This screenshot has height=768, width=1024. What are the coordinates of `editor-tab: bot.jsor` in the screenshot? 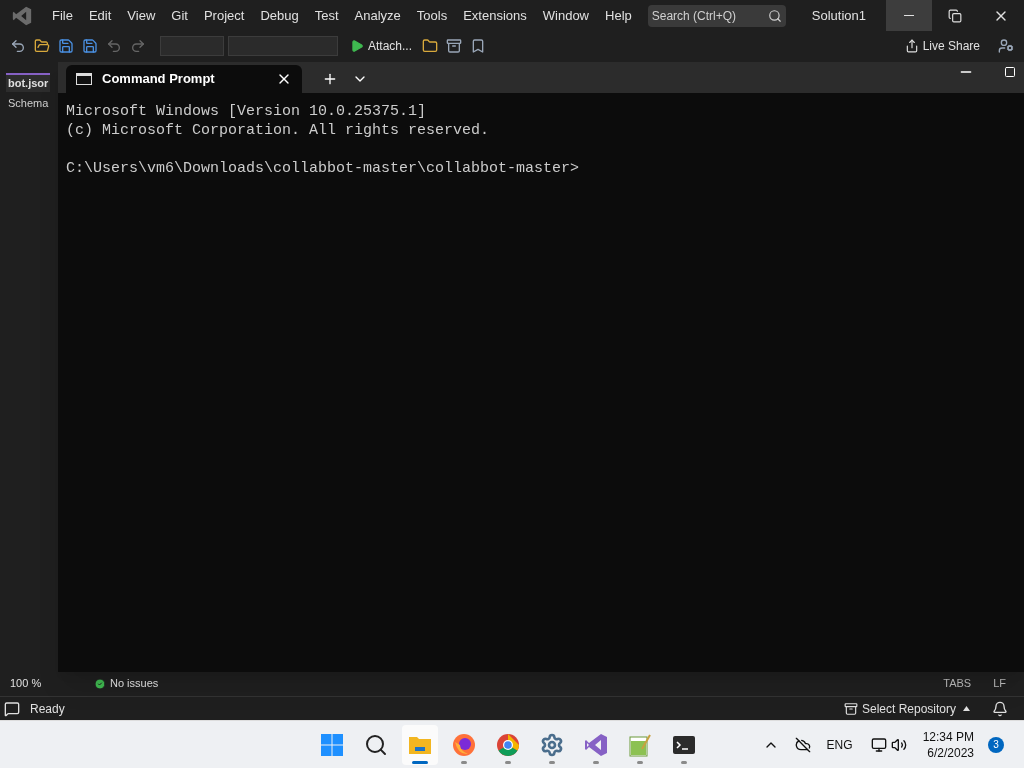 It's located at (28, 82).